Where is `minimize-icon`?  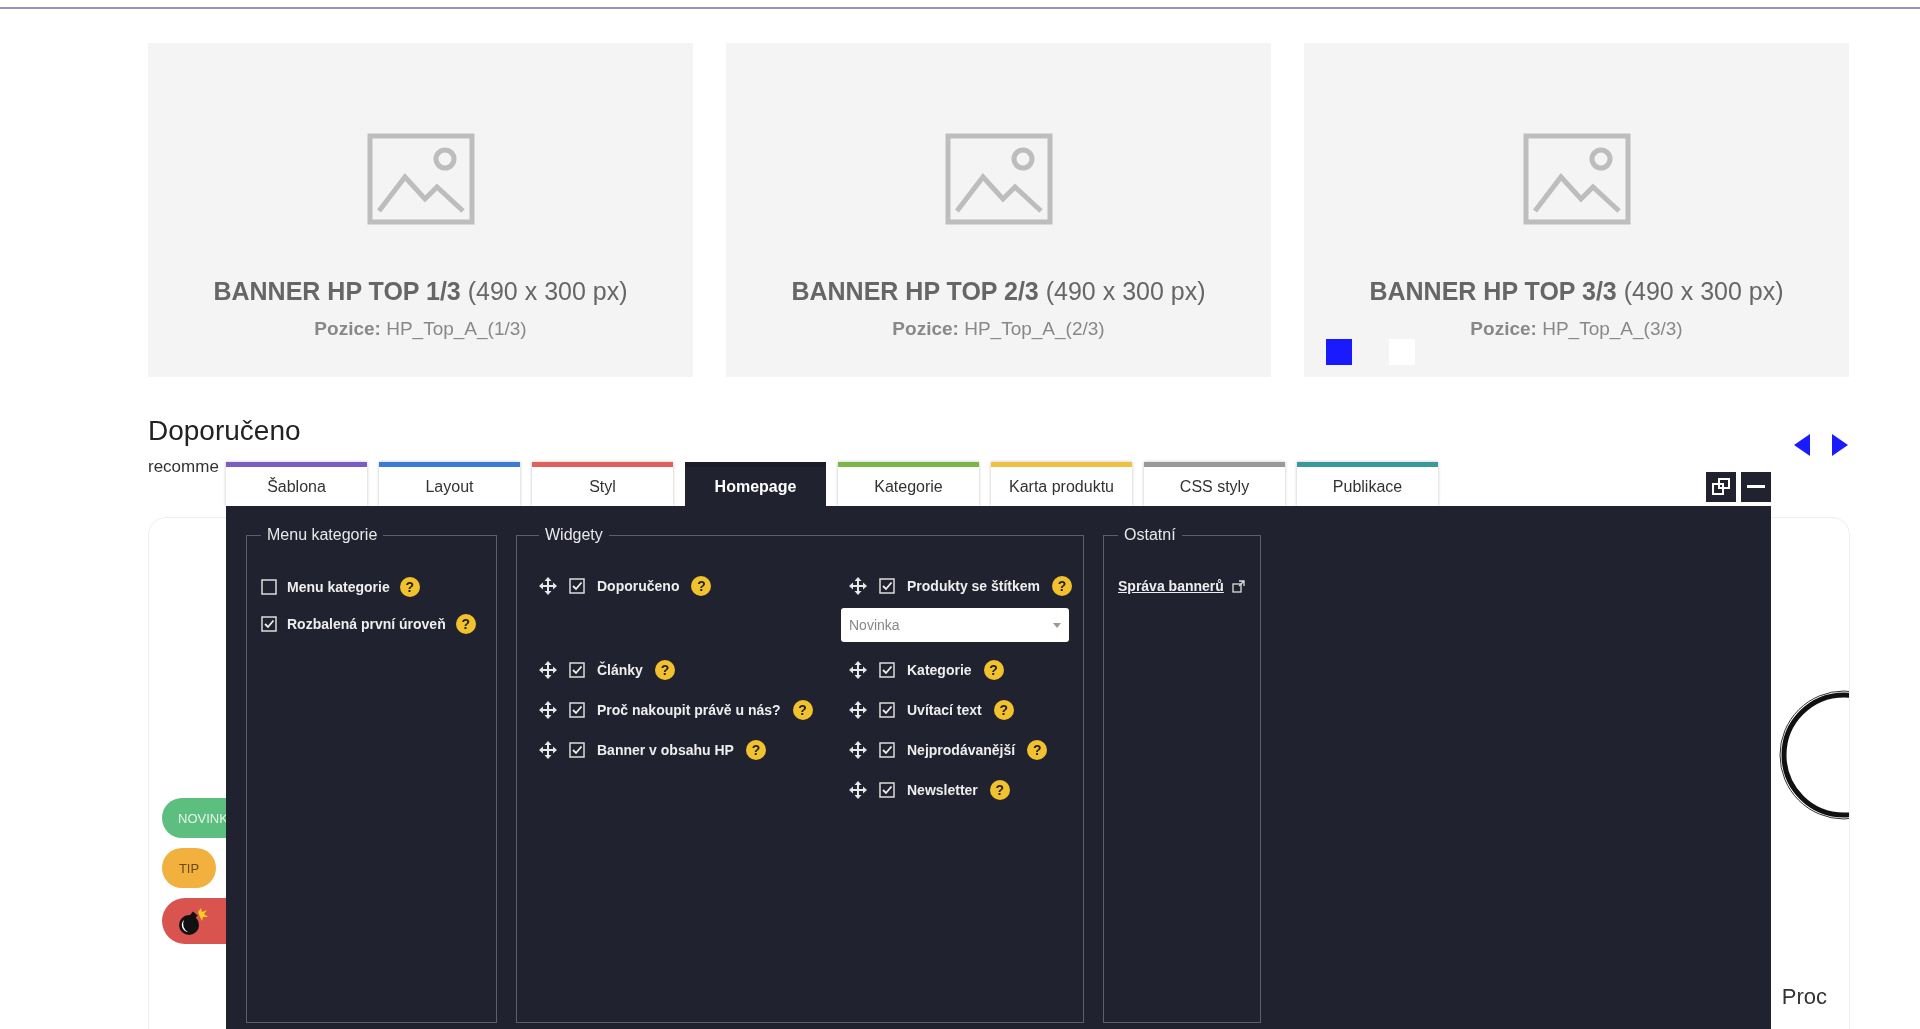
minimize-icon is located at coordinates (1756, 487).